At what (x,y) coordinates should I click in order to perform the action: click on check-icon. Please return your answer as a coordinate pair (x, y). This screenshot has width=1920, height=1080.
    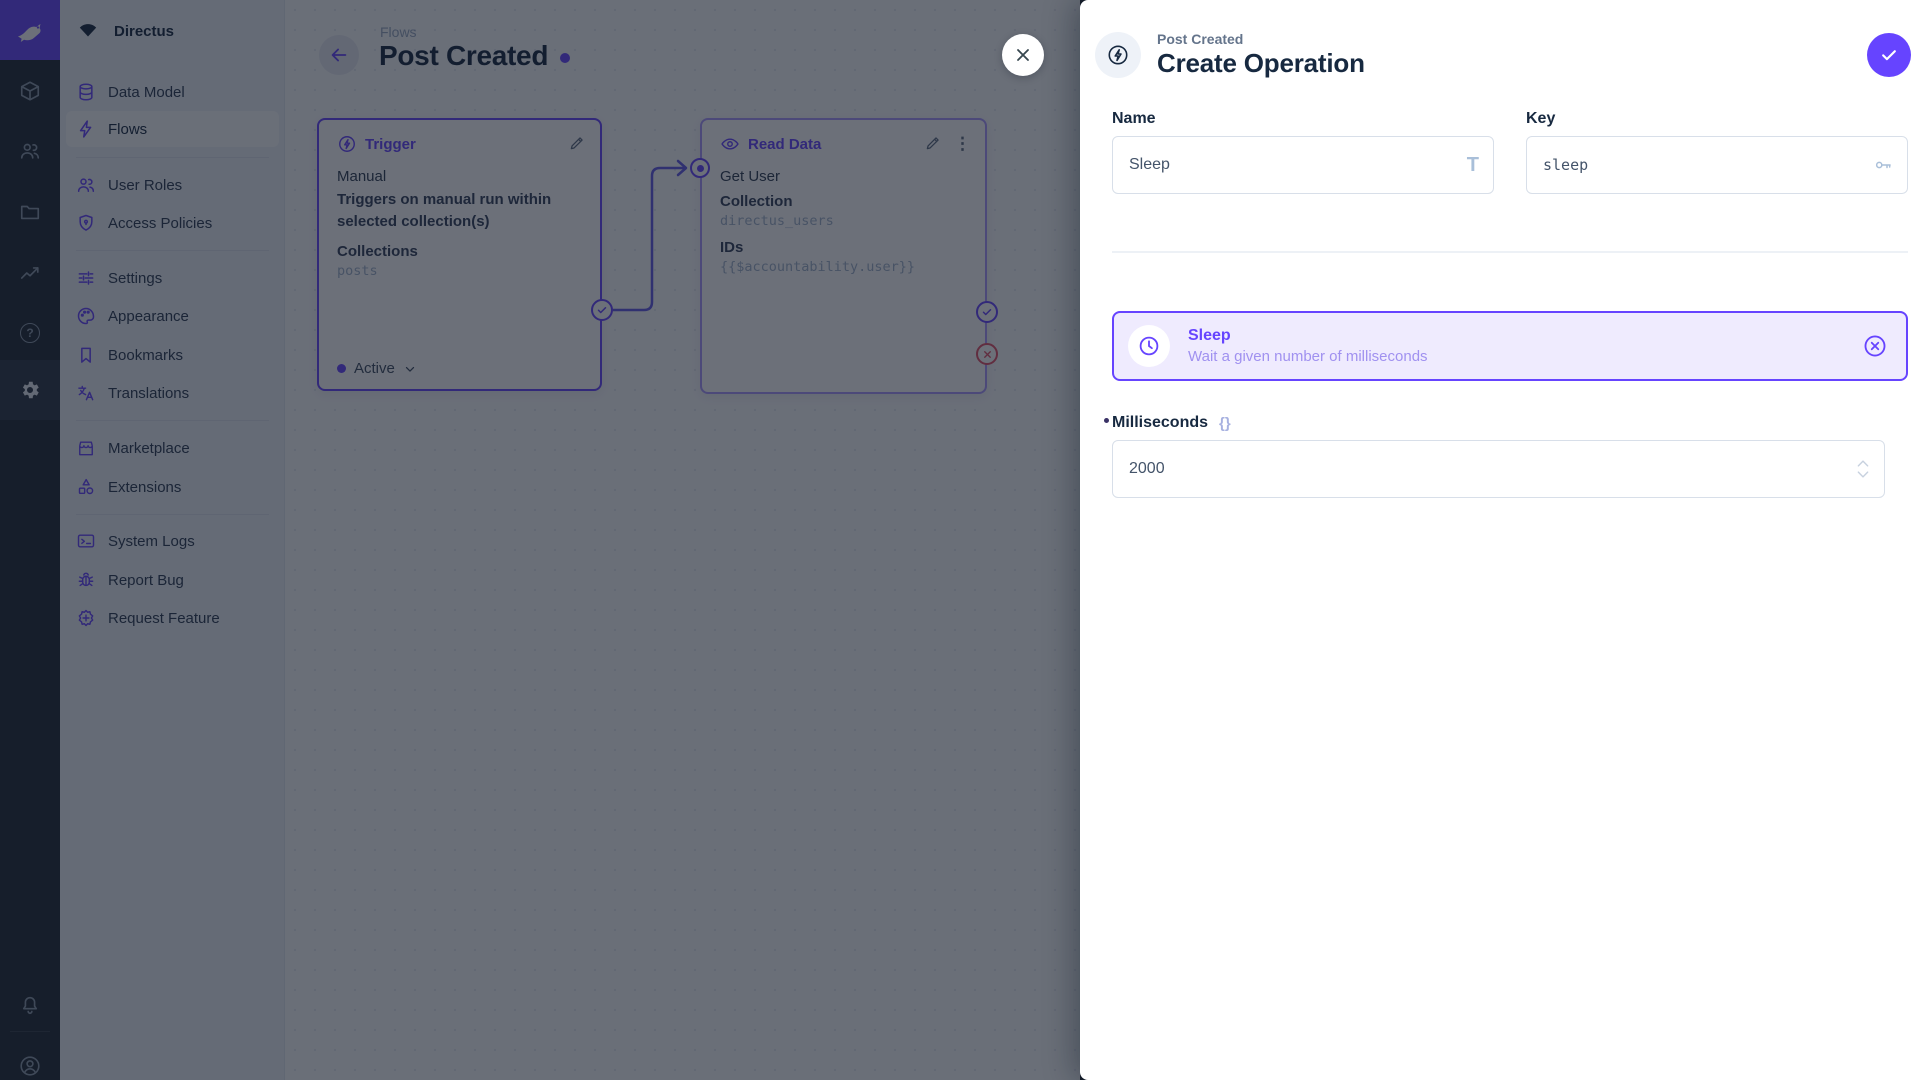
    Looking at the image, I should click on (1889, 55).